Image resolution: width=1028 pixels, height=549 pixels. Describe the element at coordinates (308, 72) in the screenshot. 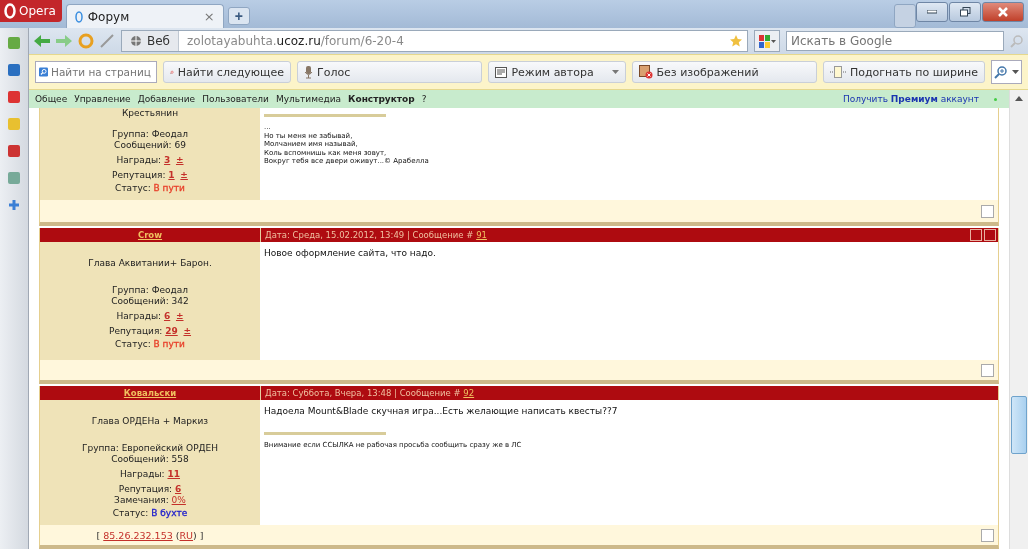

I see `microphone-icon` at that location.